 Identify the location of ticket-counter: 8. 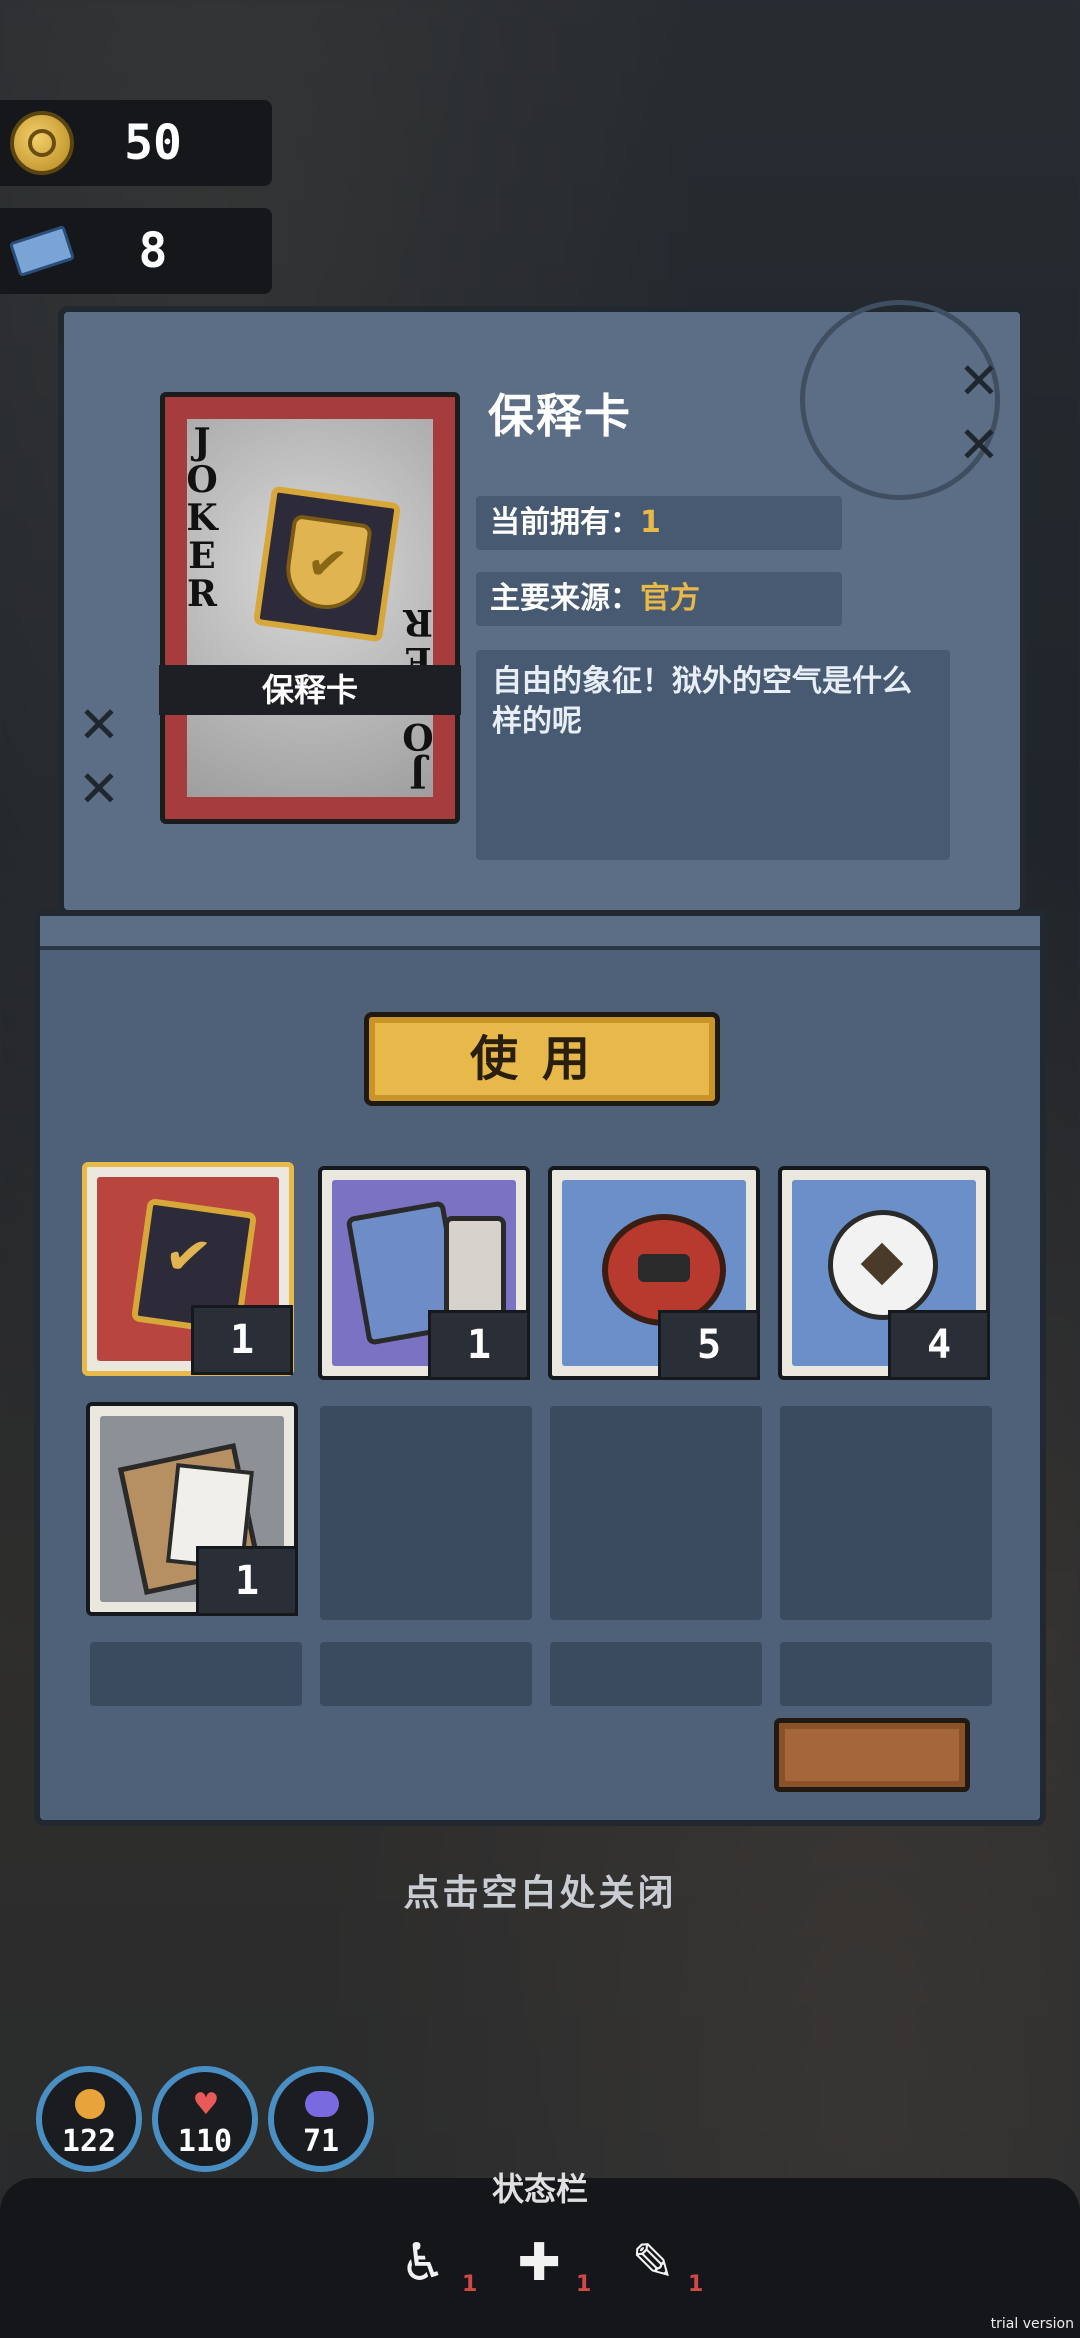
(136, 251).